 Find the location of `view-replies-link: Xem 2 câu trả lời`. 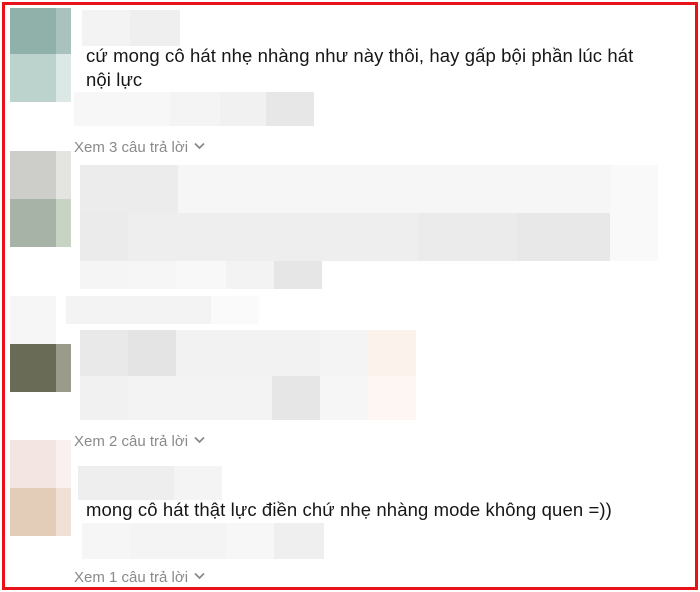

view-replies-link: Xem 2 câu trả lời is located at coordinates (139, 442).